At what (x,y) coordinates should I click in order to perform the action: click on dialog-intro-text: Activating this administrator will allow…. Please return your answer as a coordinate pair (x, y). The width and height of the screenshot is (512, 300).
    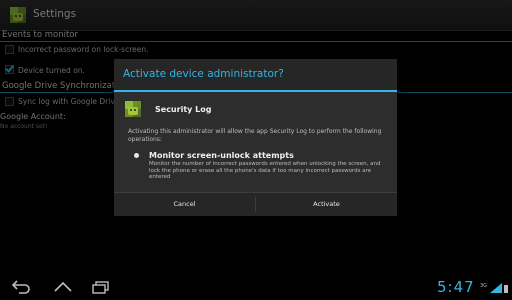
    Looking at the image, I should click on (255, 135).